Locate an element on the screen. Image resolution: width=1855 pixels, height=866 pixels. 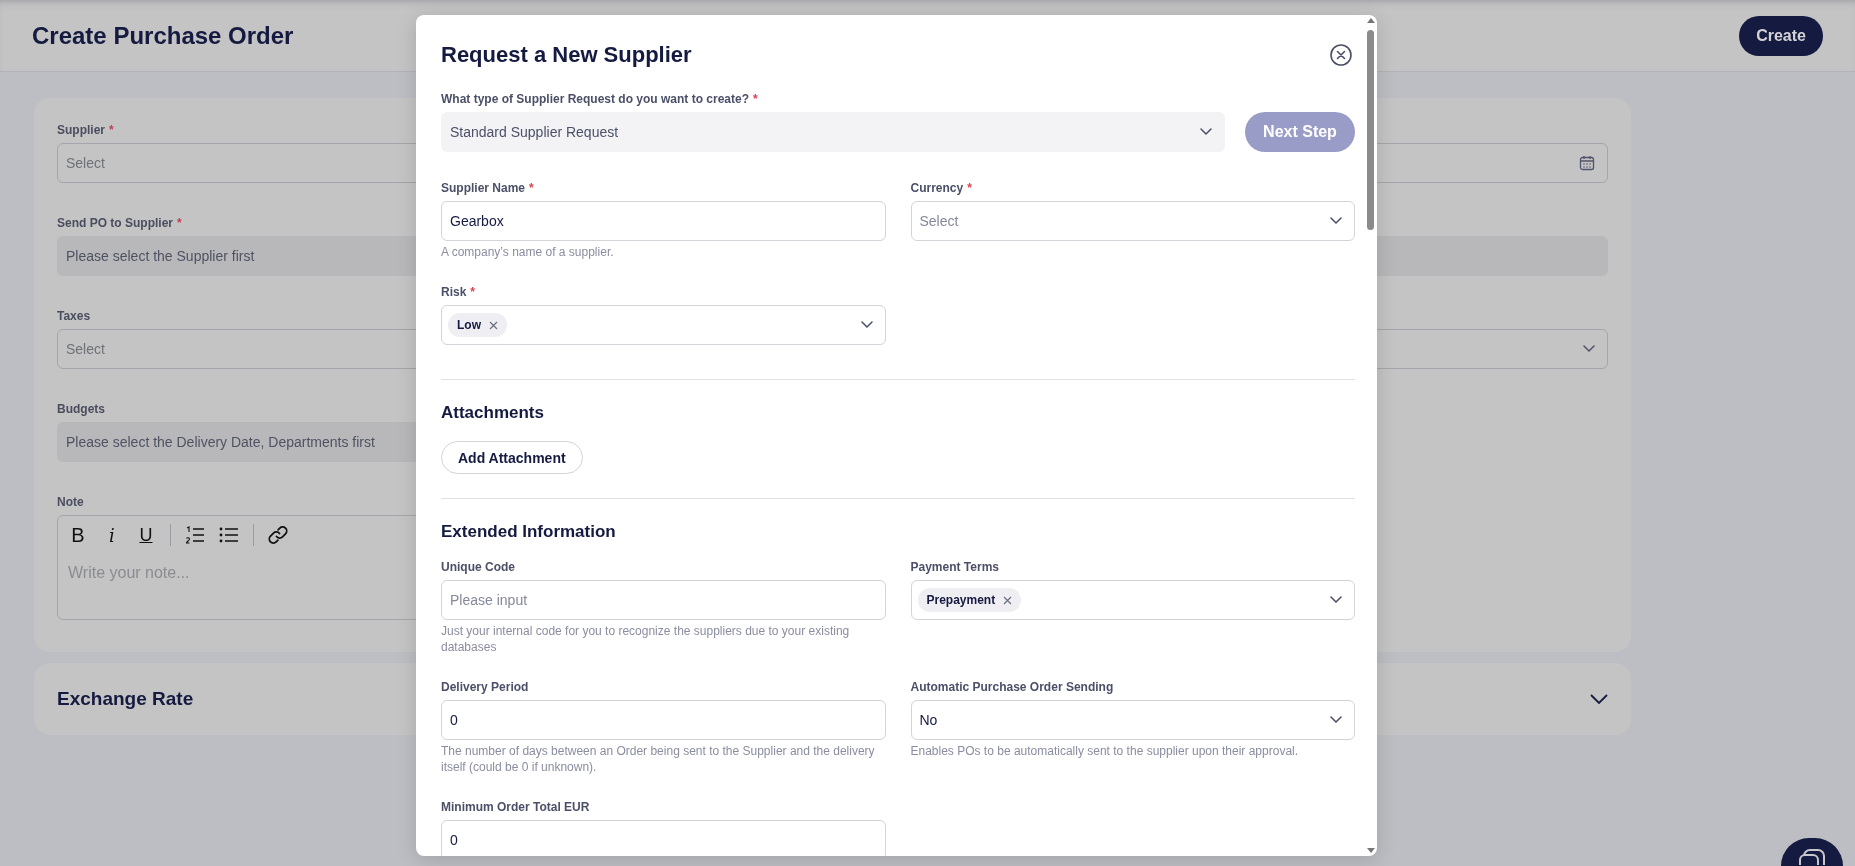
field-label: Risk is located at coordinates (454, 292).